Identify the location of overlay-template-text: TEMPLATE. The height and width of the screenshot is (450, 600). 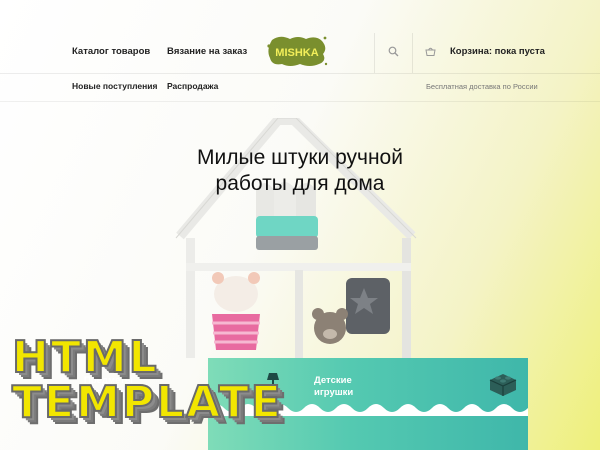
(147, 402).